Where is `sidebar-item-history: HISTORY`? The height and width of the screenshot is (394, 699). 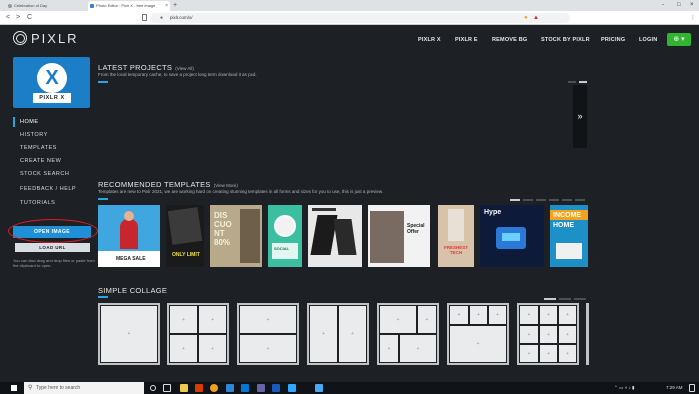 sidebar-item-history: HISTORY is located at coordinates (34, 135).